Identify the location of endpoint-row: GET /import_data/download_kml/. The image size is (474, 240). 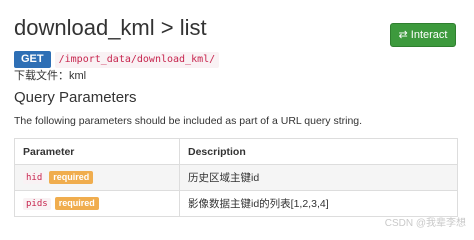
(117, 59).